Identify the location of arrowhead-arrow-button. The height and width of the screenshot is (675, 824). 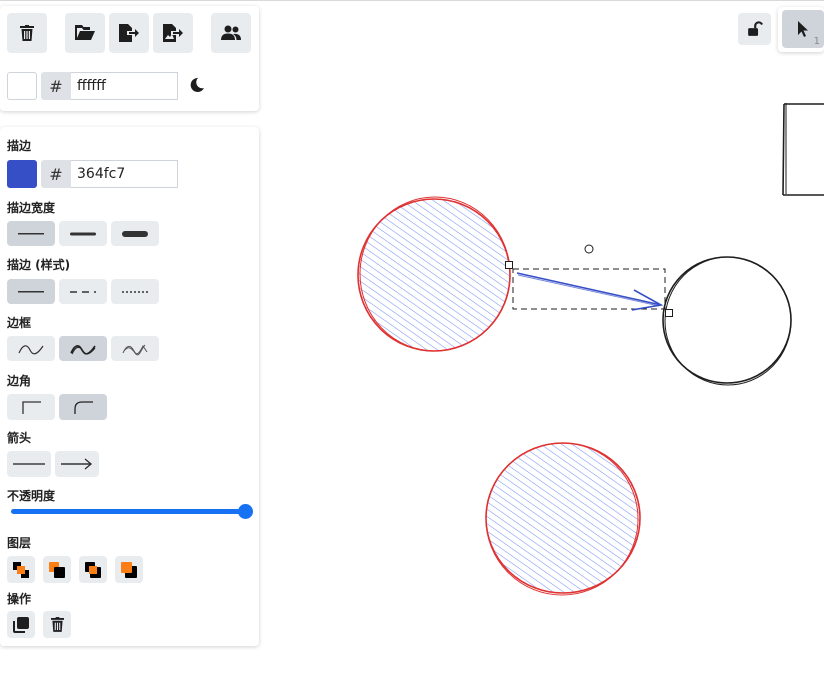
(77, 464).